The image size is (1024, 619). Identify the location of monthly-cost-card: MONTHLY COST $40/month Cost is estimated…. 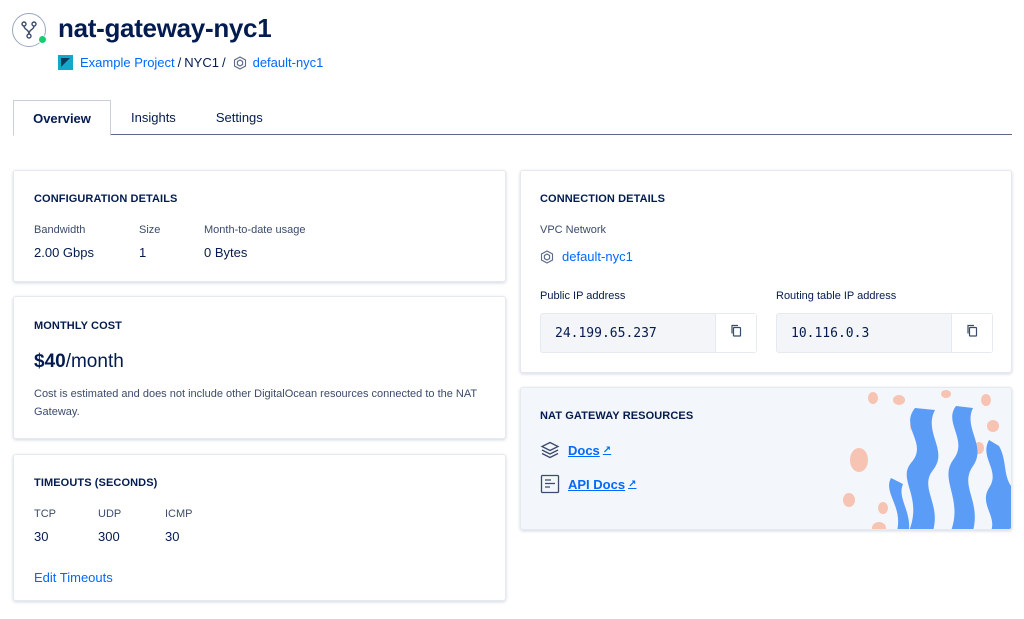
(259, 367).